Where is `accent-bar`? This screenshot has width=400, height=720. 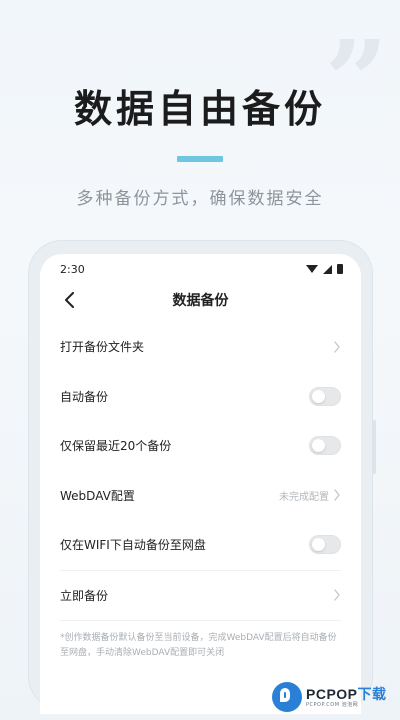 accent-bar is located at coordinates (200, 159).